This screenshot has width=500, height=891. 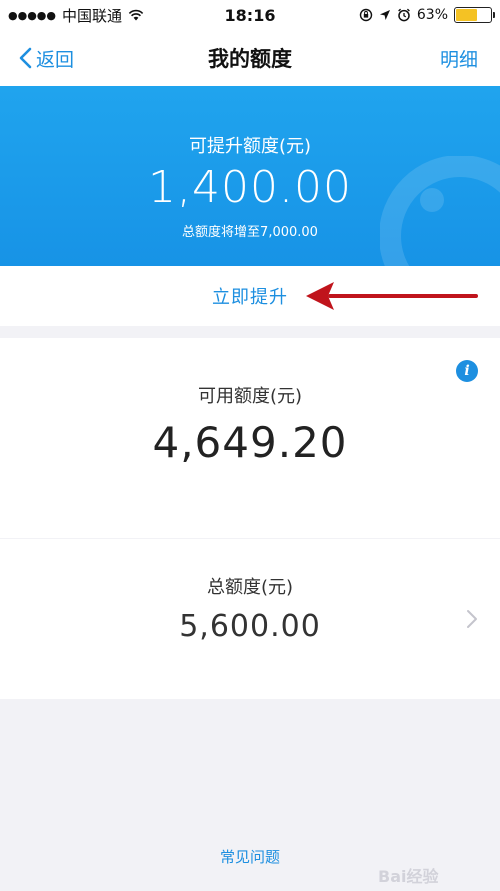 I want to click on chevron-left-icon, so click(x=25, y=58).